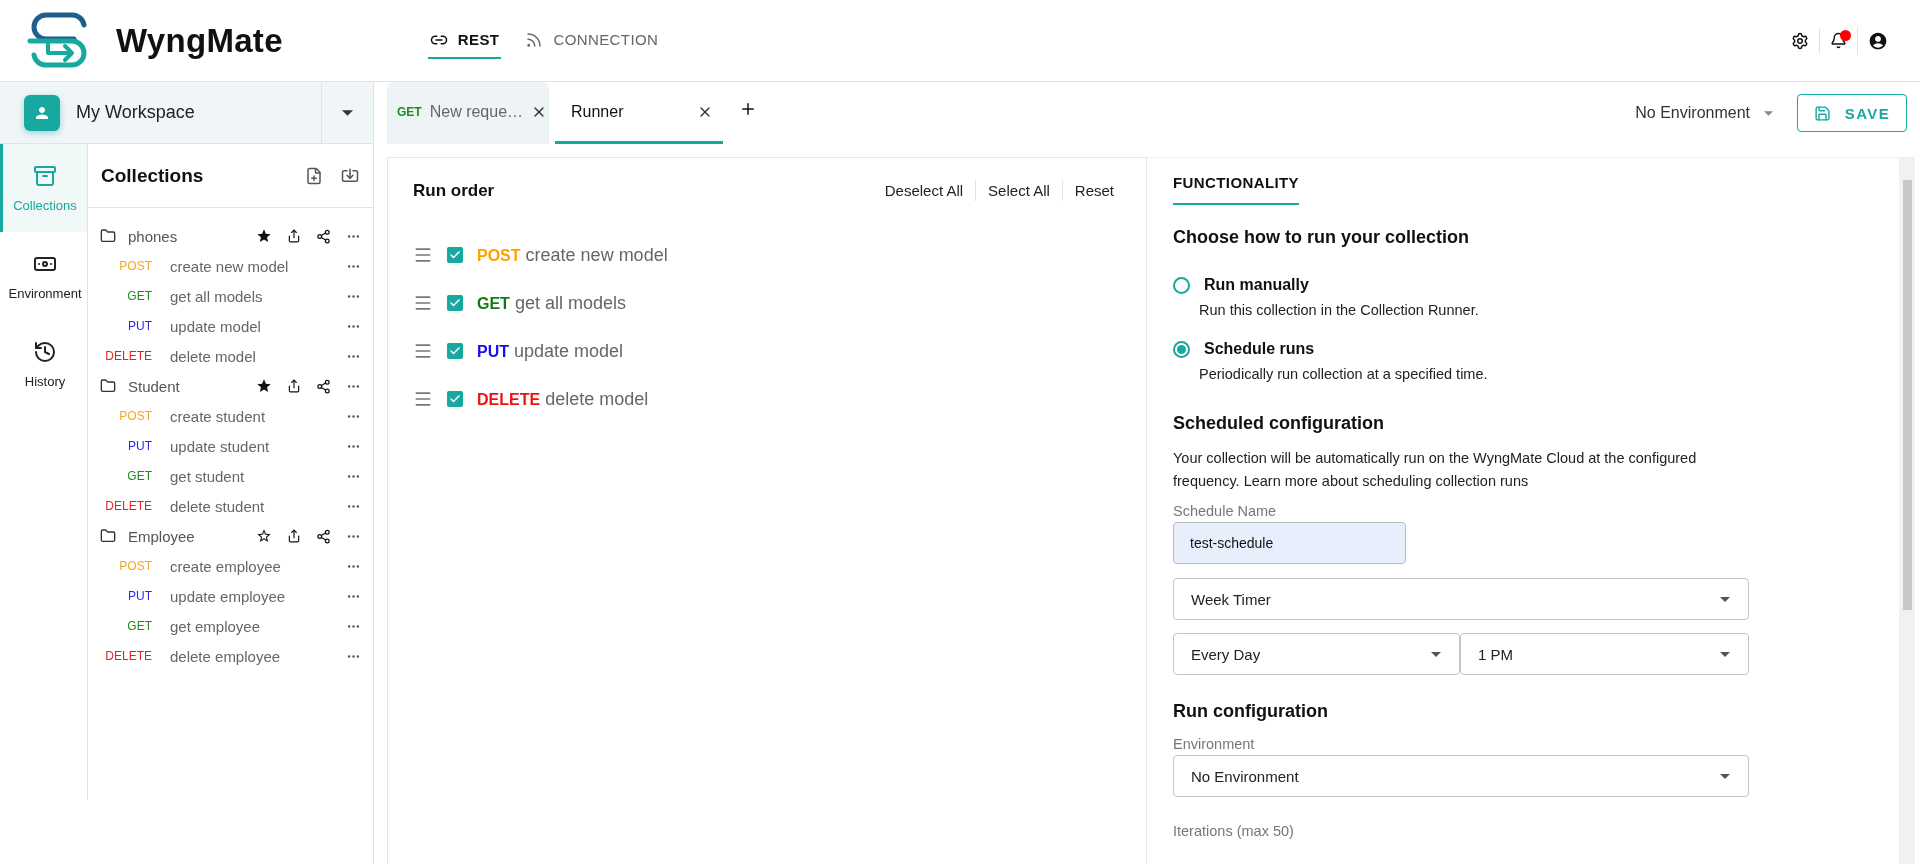 This screenshot has height=864, width=1920. What do you see at coordinates (43, 276) in the screenshot?
I see `sidebar-tab: Environment` at bounding box center [43, 276].